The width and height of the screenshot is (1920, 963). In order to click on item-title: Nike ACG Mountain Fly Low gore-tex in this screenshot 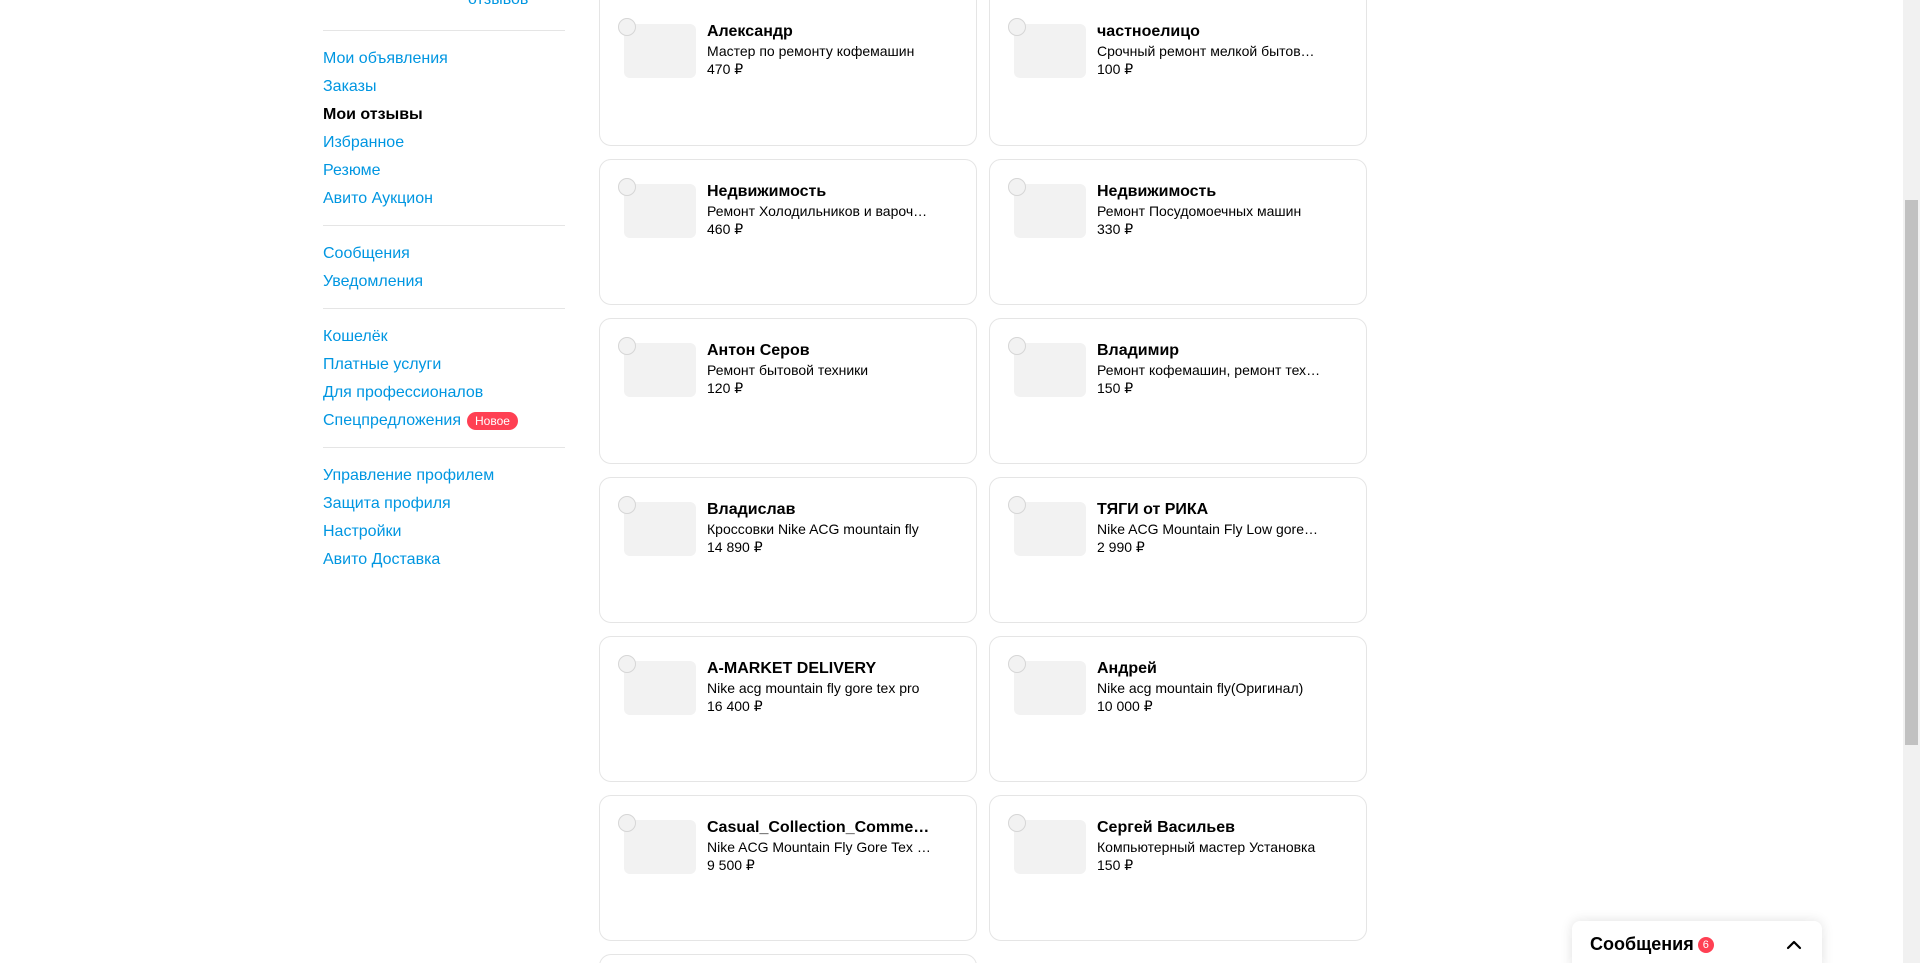, I will do `click(1209, 529)`.